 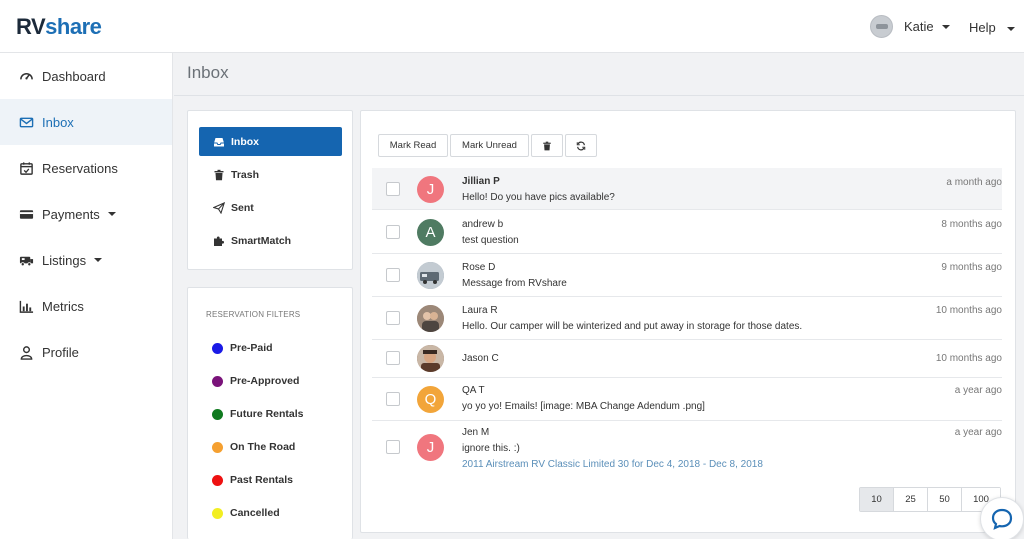 What do you see at coordinates (263, 447) in the screenshot?
I see `filter-label: On The Road` at bounding box center [263, 447].